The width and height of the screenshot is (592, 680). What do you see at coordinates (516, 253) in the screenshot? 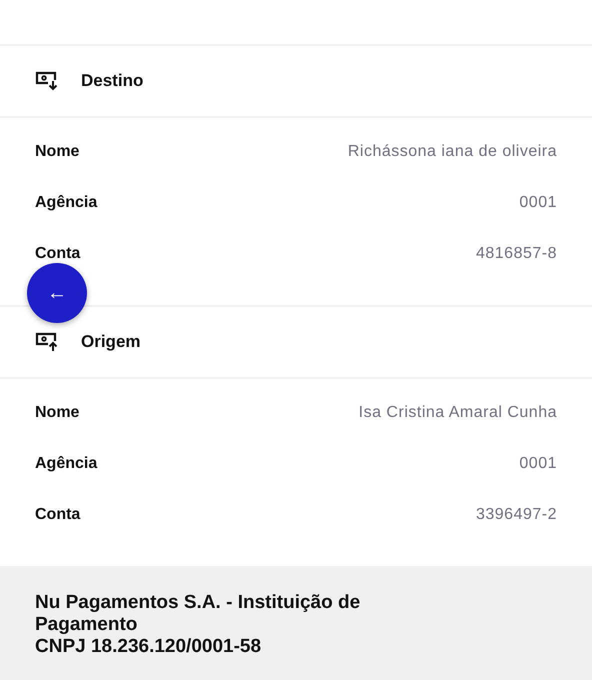
I see `field-value: 4816857-8` at bounding box center [516, 253].